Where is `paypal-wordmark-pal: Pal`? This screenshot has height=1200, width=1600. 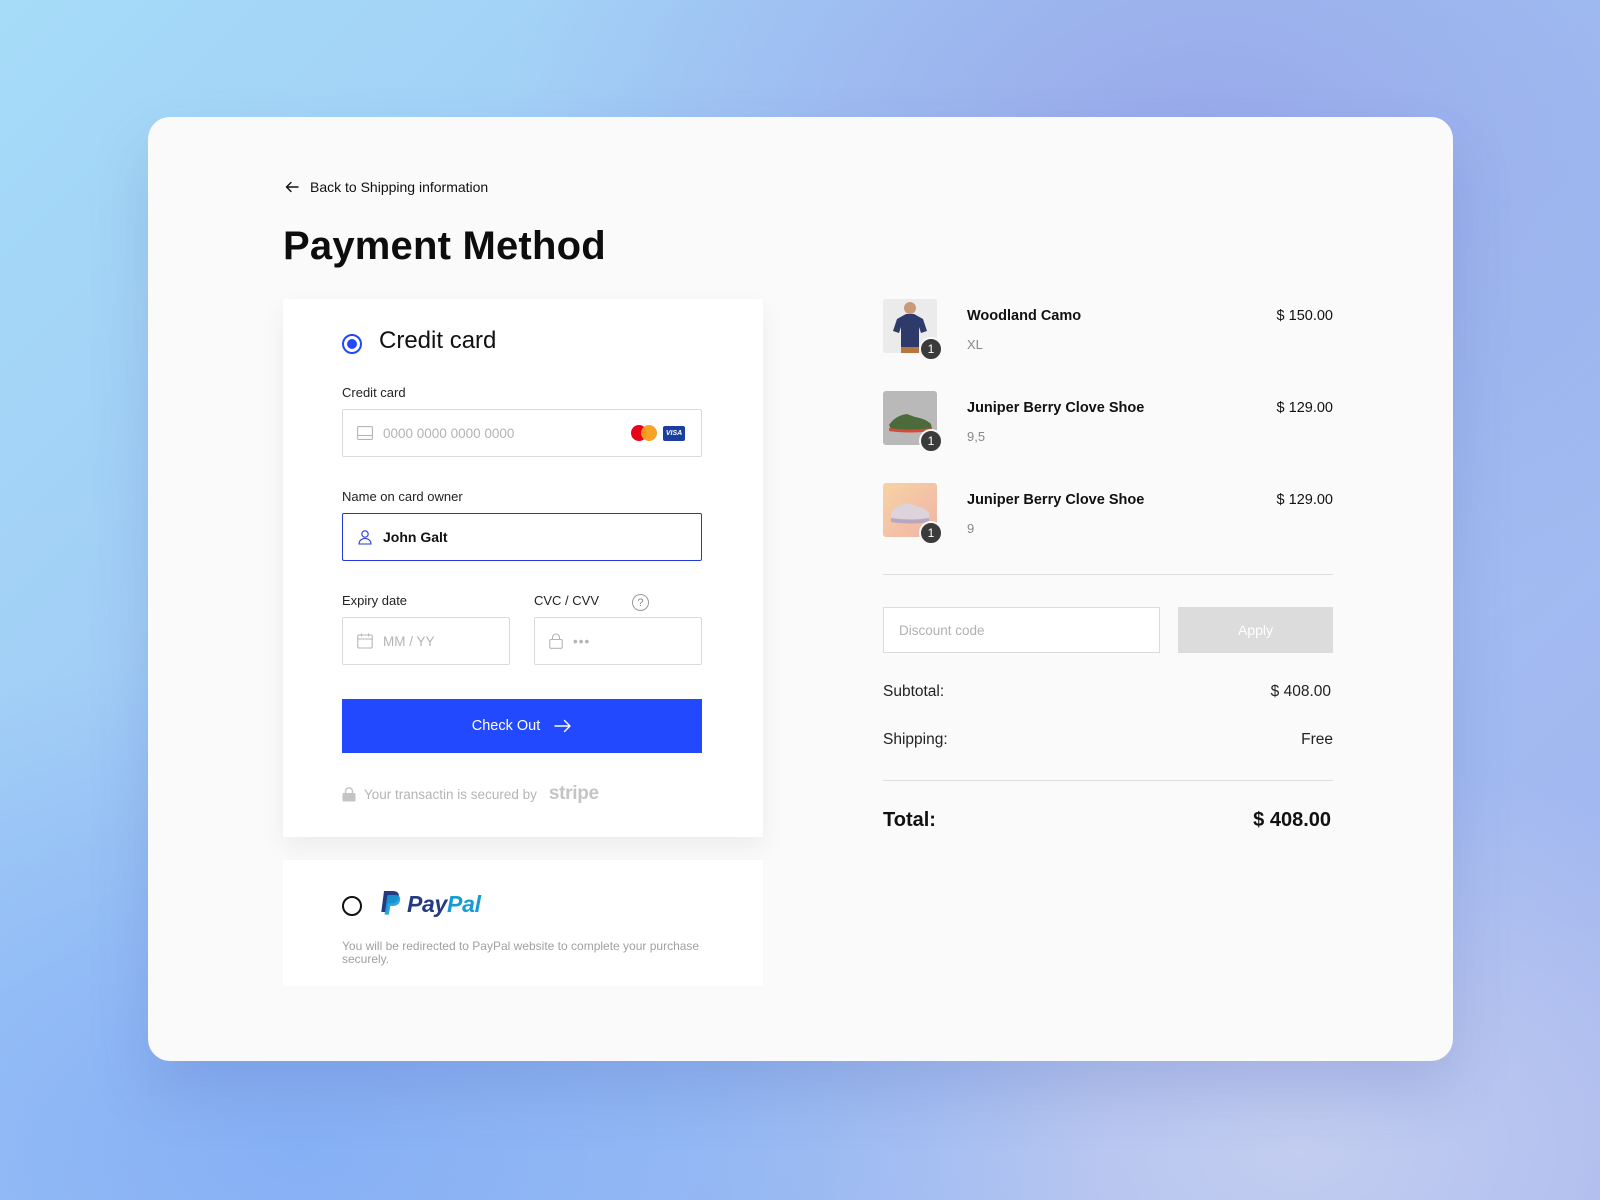
paypal-wordmark-pal: Pal is located at coordinates (464, 903).